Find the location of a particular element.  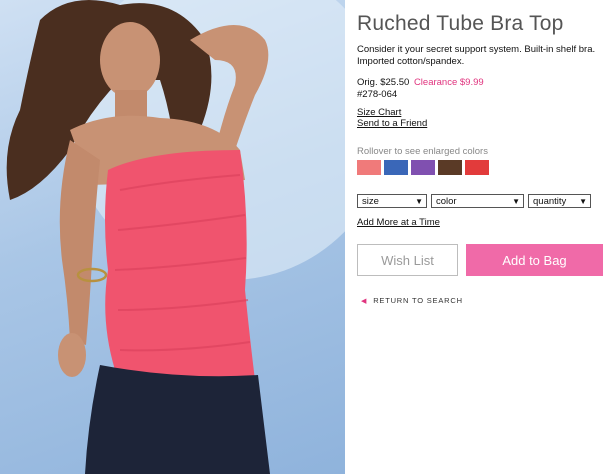

color-select-value: color is located at coordinates (446, 201).